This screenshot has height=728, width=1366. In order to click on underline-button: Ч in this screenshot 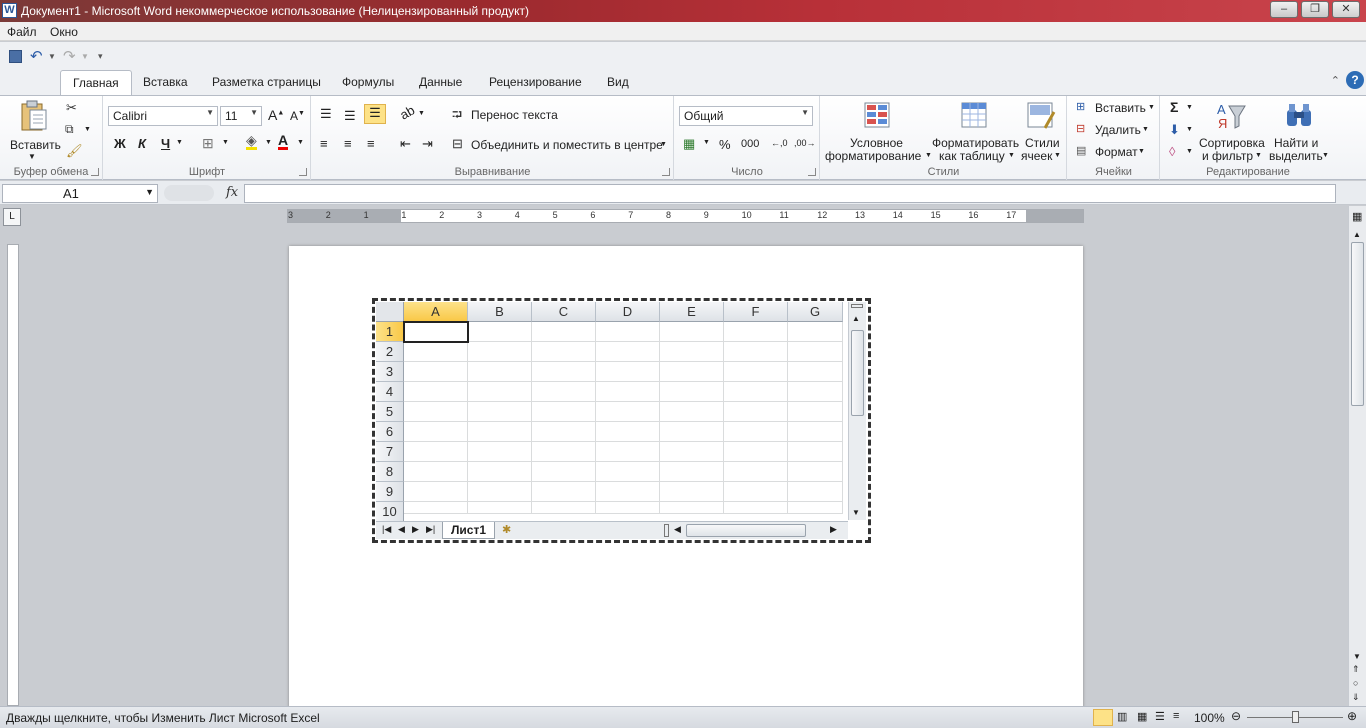, I will do `click(165, 143)`.